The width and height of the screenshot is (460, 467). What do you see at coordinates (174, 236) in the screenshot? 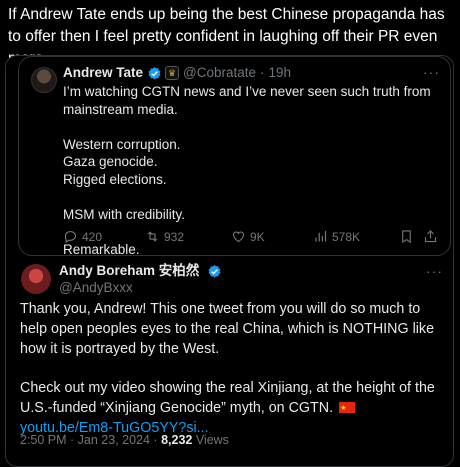
I see `retweet-count: 932` at bounding box center [174, 236].